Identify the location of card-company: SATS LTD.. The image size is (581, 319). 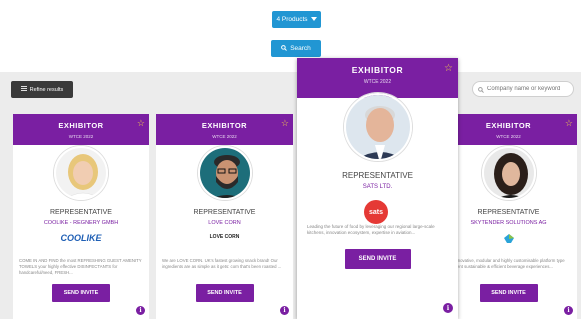
(377, 187).